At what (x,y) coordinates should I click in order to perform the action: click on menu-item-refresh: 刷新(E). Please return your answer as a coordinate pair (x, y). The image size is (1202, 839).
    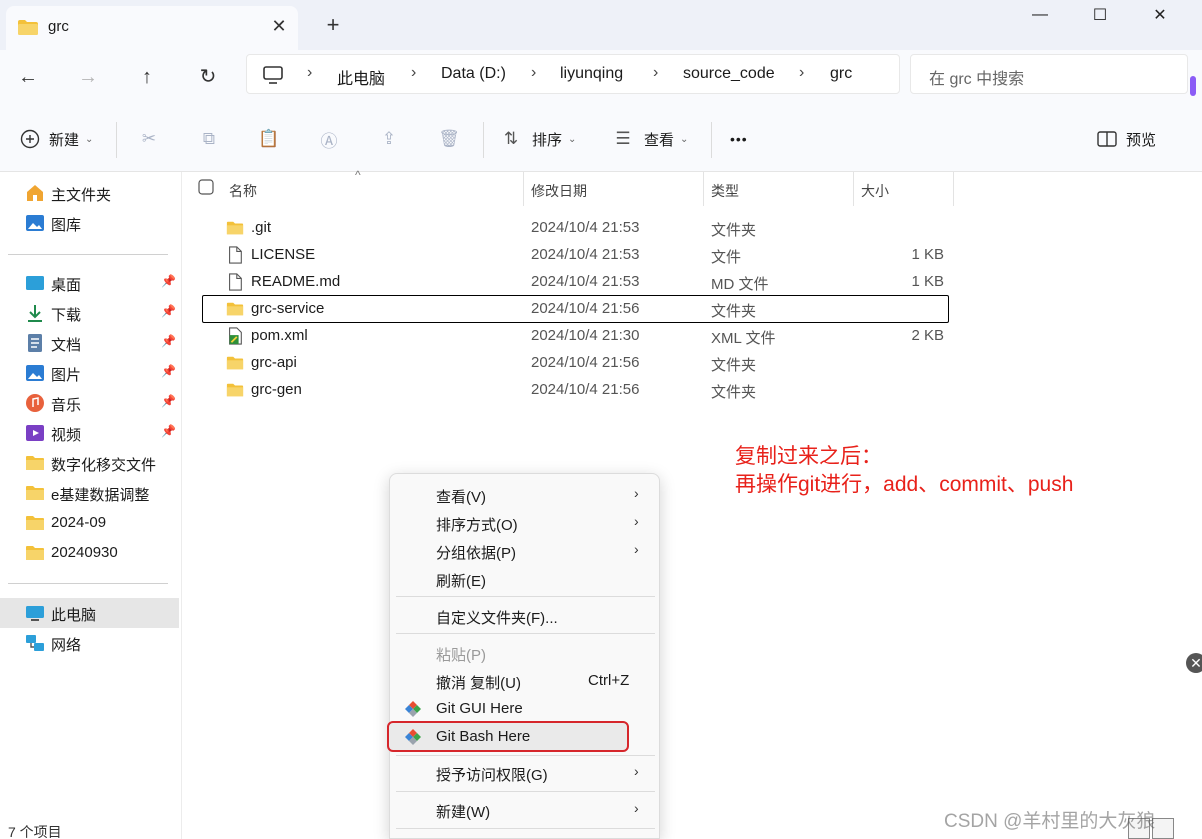
    Looking at the image, I should click on (525, 579).